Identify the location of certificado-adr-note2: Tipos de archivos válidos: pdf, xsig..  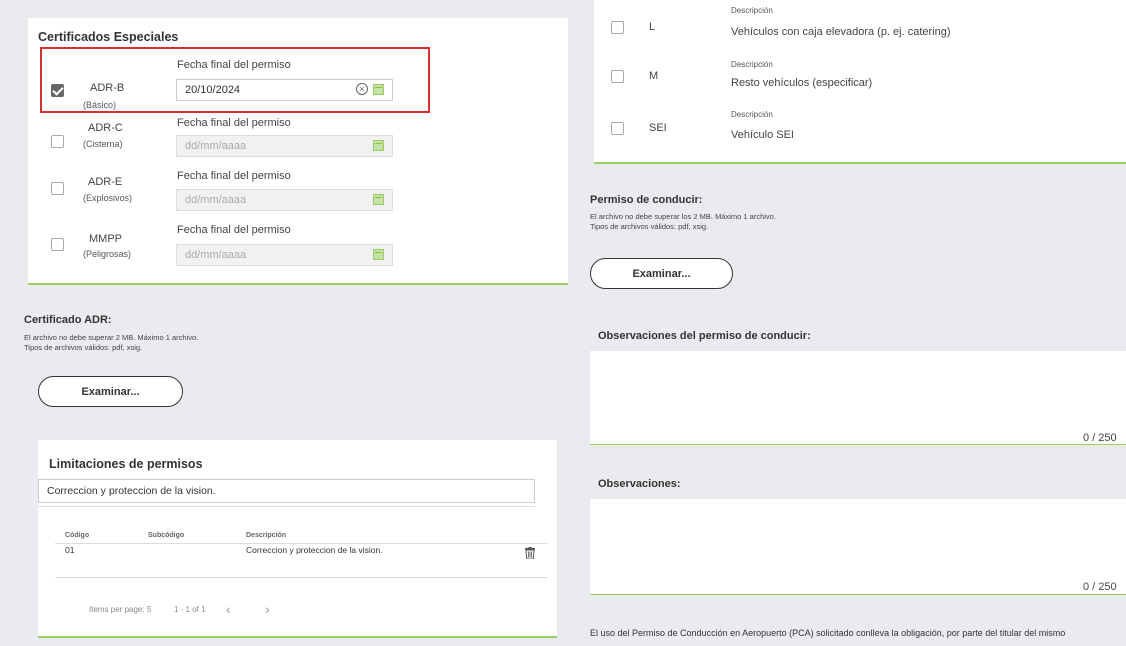
(83, 347).